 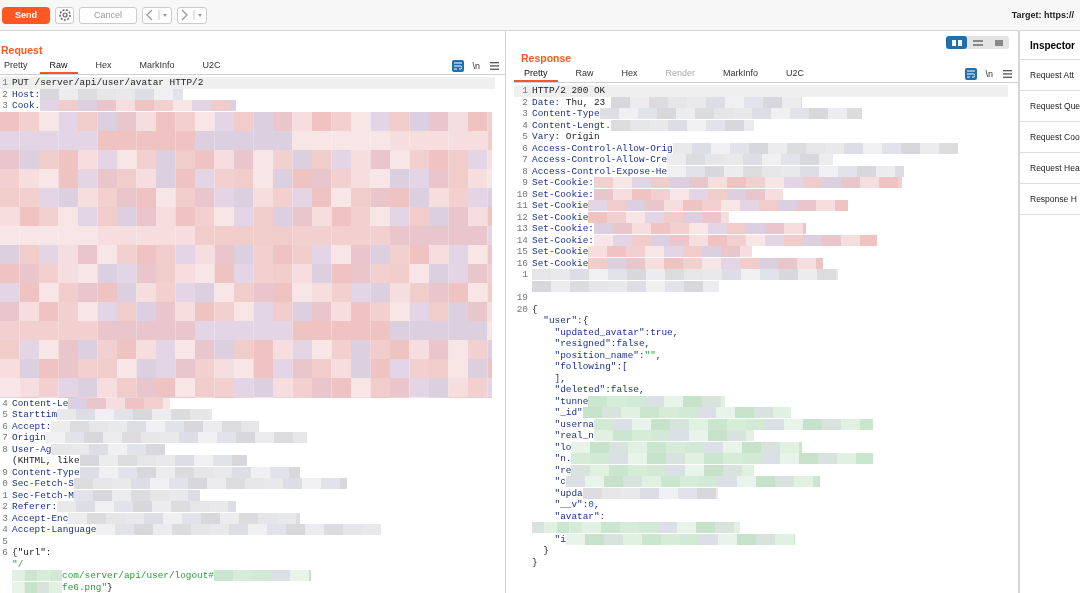 I want to click on code-line: Date: Thu, 23, so click(x=569, y=102).